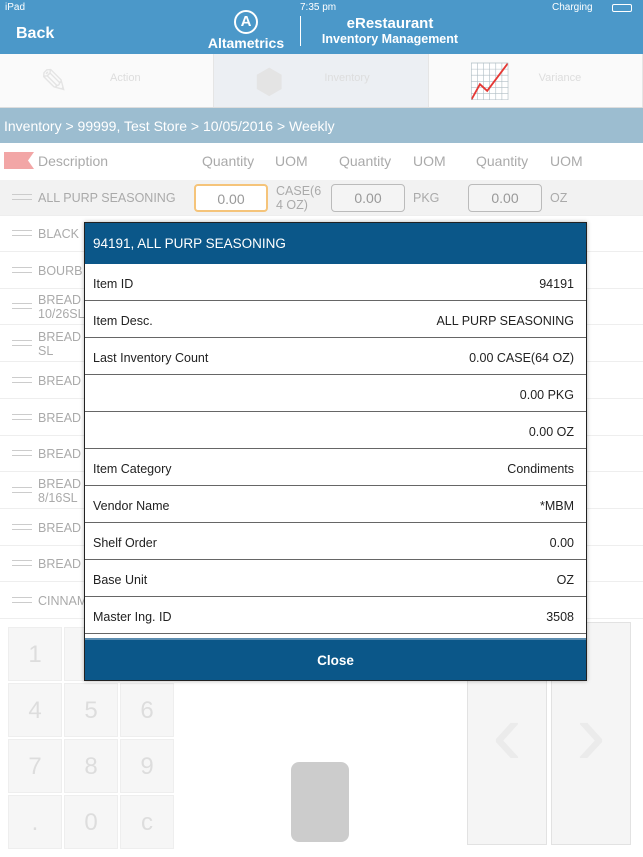  I want to click on col-quantity-1: Quantity, so click(228, 161).